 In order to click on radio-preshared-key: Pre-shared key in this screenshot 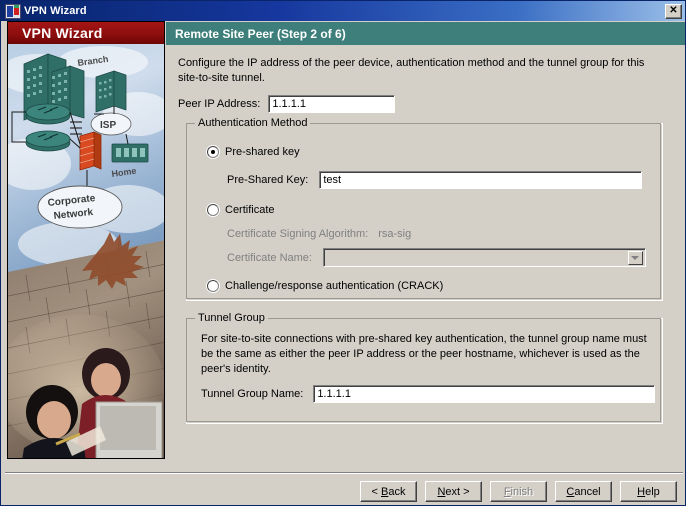, I will do `click(253, 152)`.